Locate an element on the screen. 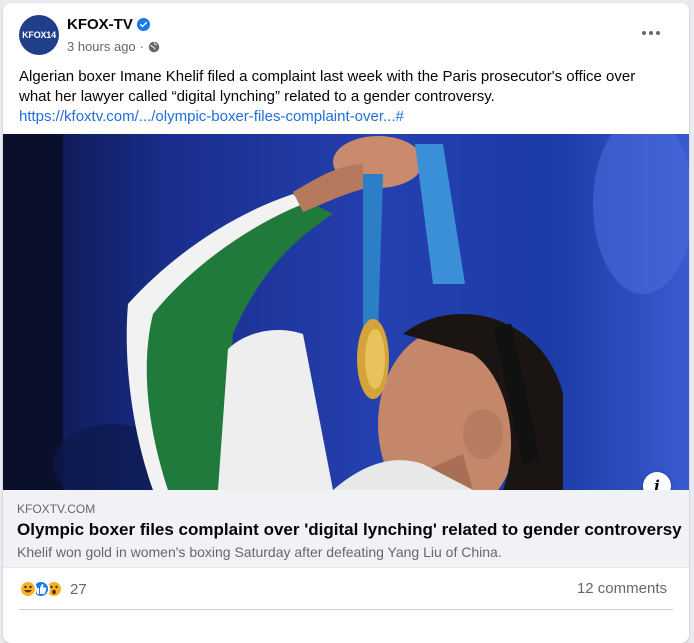 The width and height of the screenshot is (694, 643). post-meta: 3 hours ago · is located at coordinates (113, 46).